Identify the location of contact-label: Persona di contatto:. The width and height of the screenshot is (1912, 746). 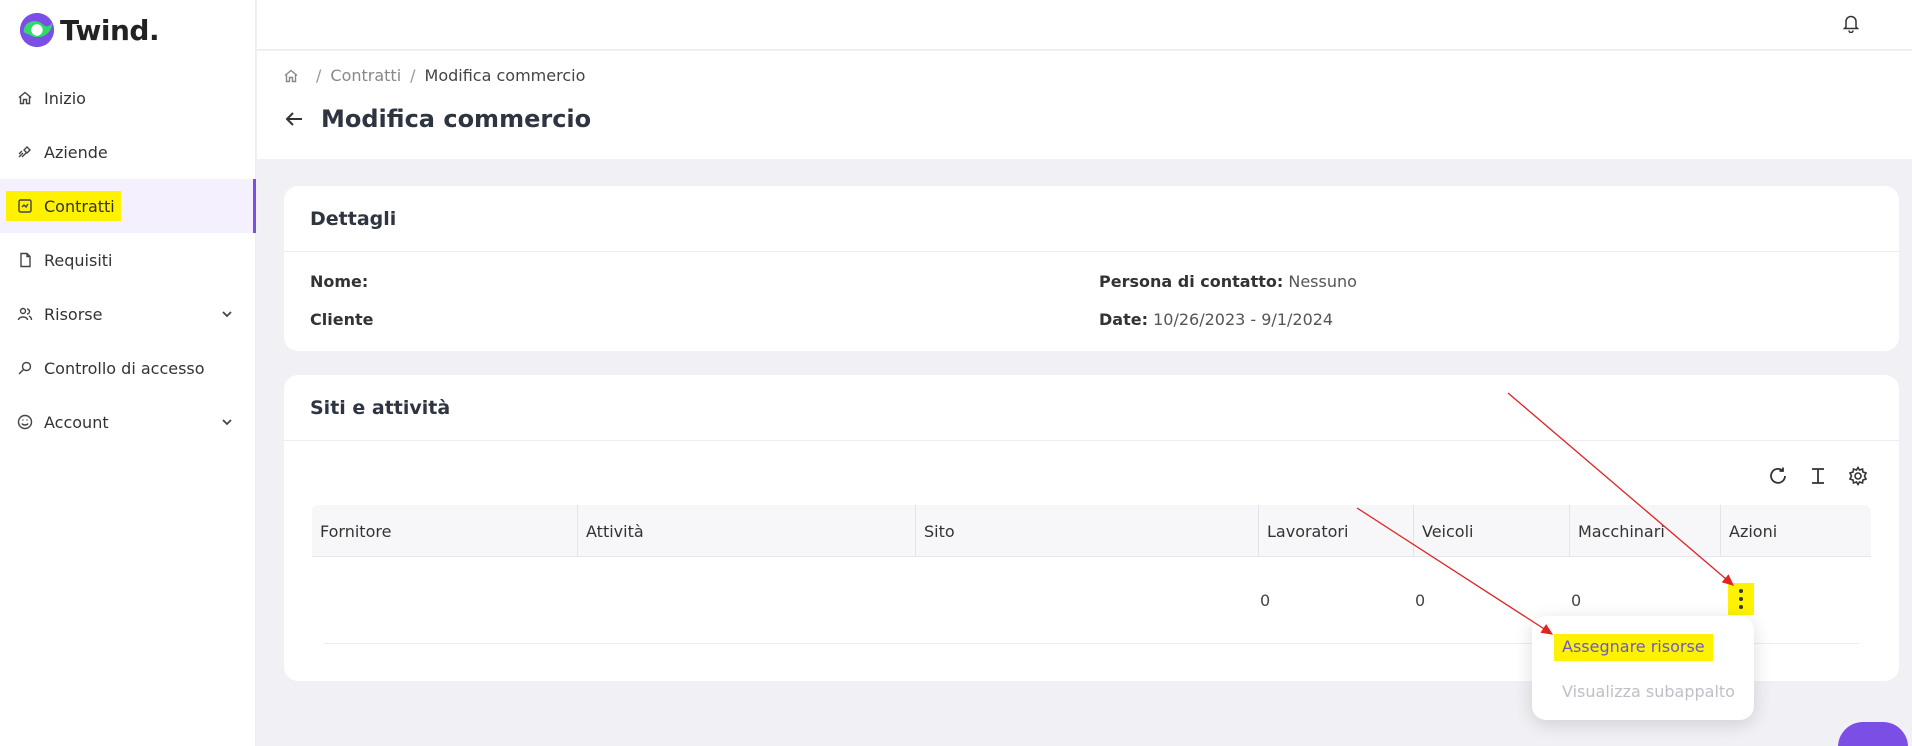
(1191, 281).